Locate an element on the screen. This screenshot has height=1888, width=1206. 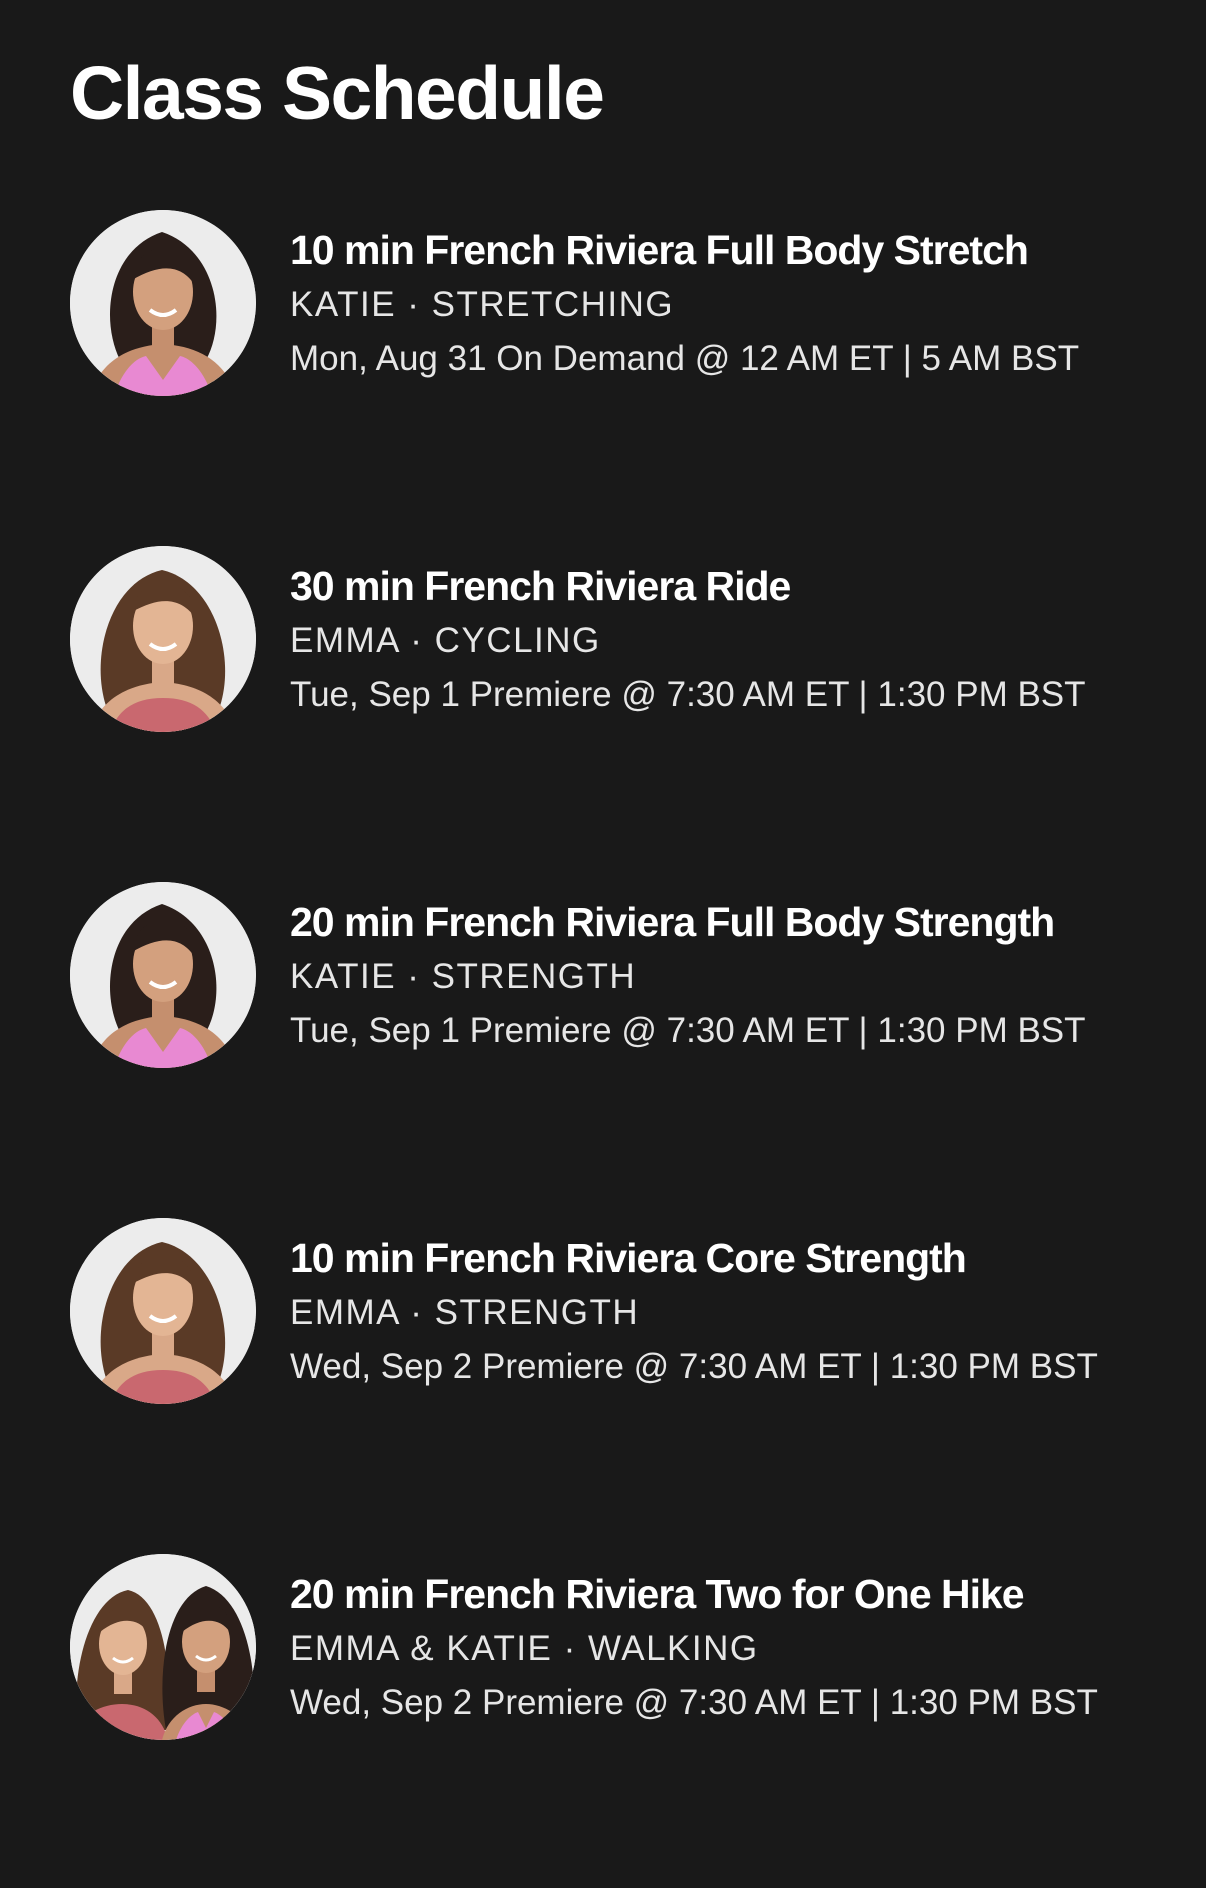
class-title: 20 min French Riviera Full Body Strength is located at coordinates (672, 922).